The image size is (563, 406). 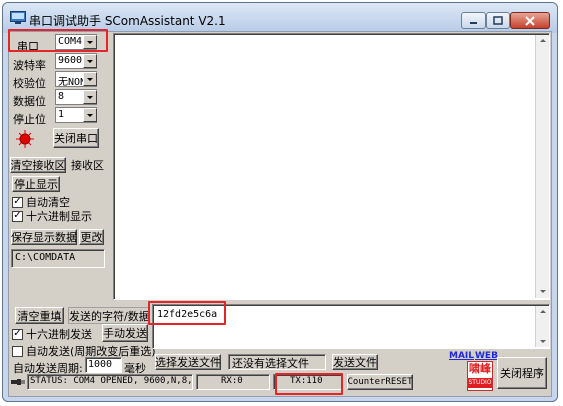 What do you see at coordinates (58, 40) in the screenshot?
I see `highlight-port` at bounding box center [58, 40].